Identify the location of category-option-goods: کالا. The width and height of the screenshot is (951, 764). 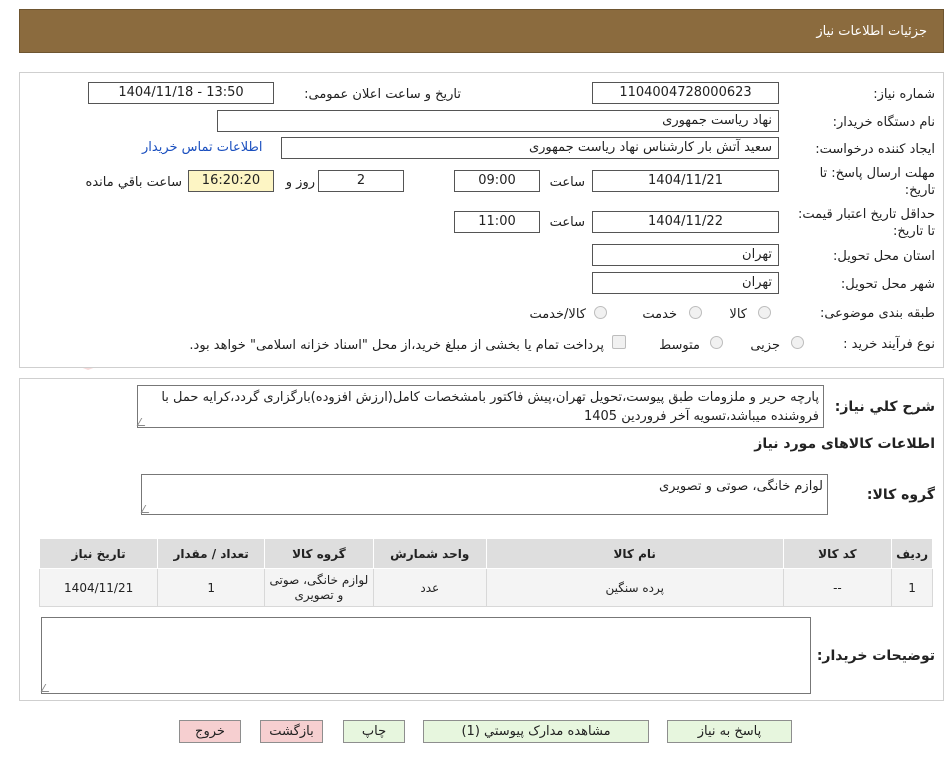
(738, 314).